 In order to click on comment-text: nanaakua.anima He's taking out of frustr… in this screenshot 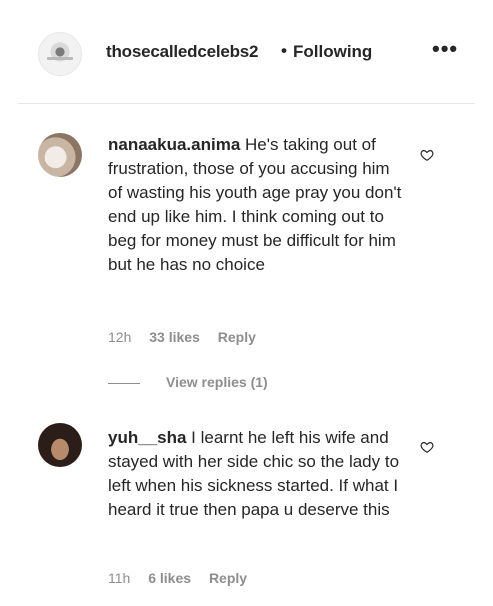, I will do `click(258, 205)`.